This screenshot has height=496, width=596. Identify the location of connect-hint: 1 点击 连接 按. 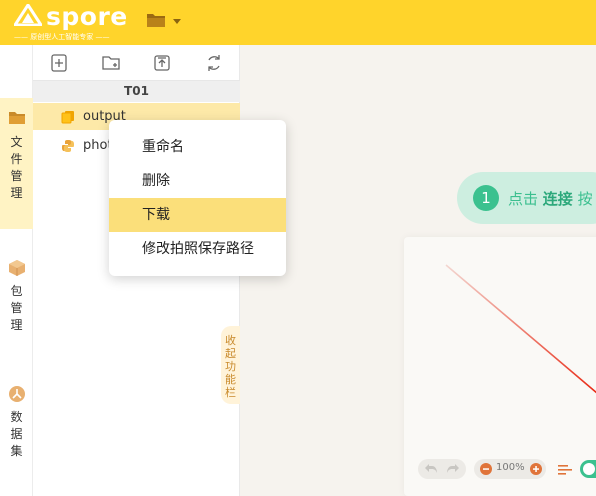
(526, 198).